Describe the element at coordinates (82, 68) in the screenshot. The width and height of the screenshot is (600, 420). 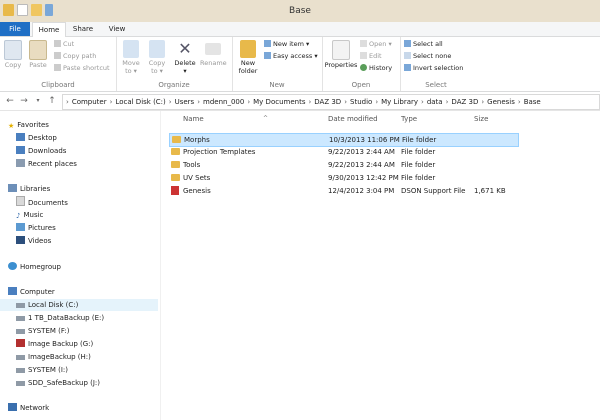
I see `paste-shortcut-button: Paste shortcut` at that location.